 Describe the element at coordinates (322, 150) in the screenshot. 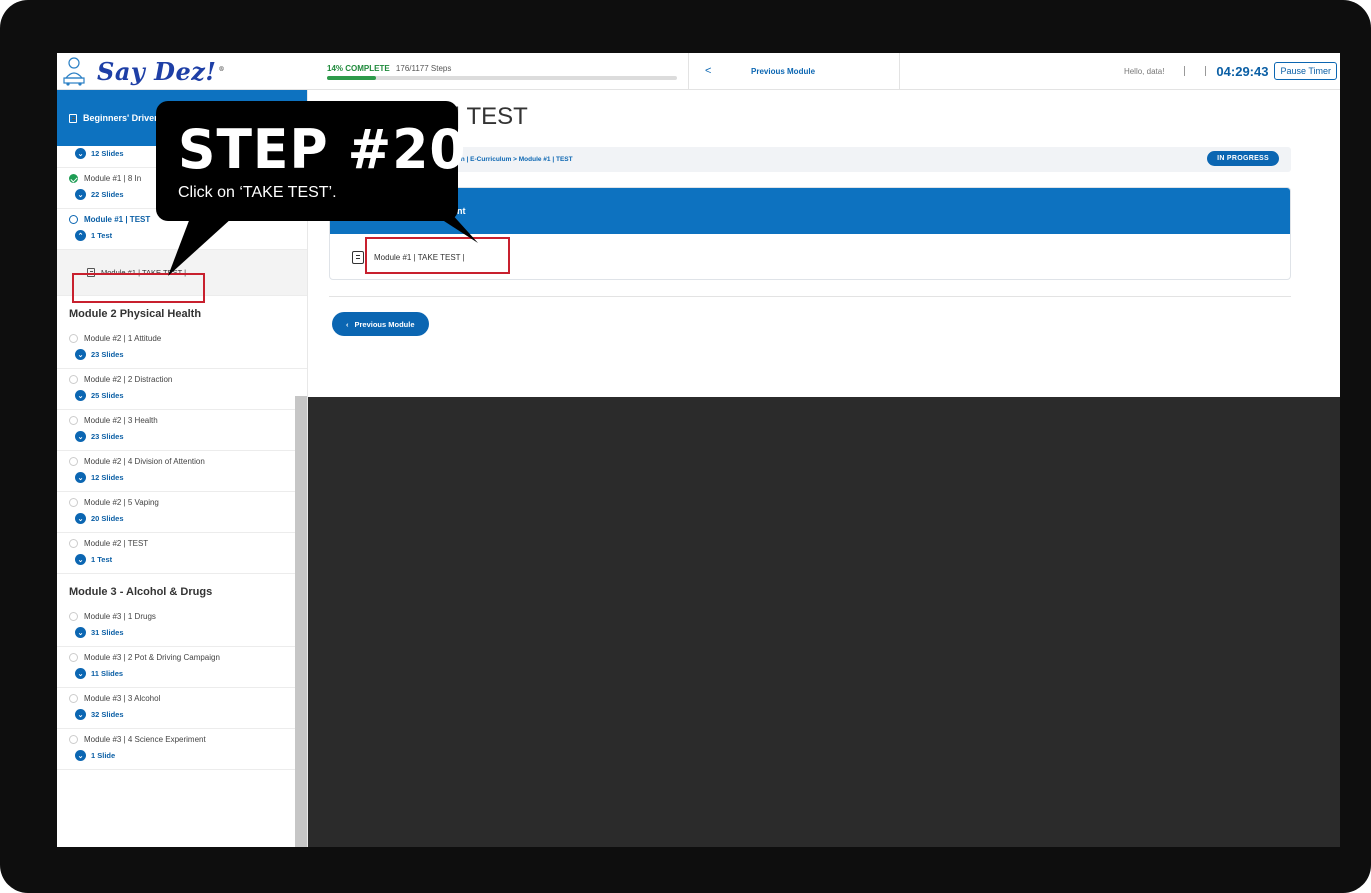

I see `step-title: STEP #20` at that location.